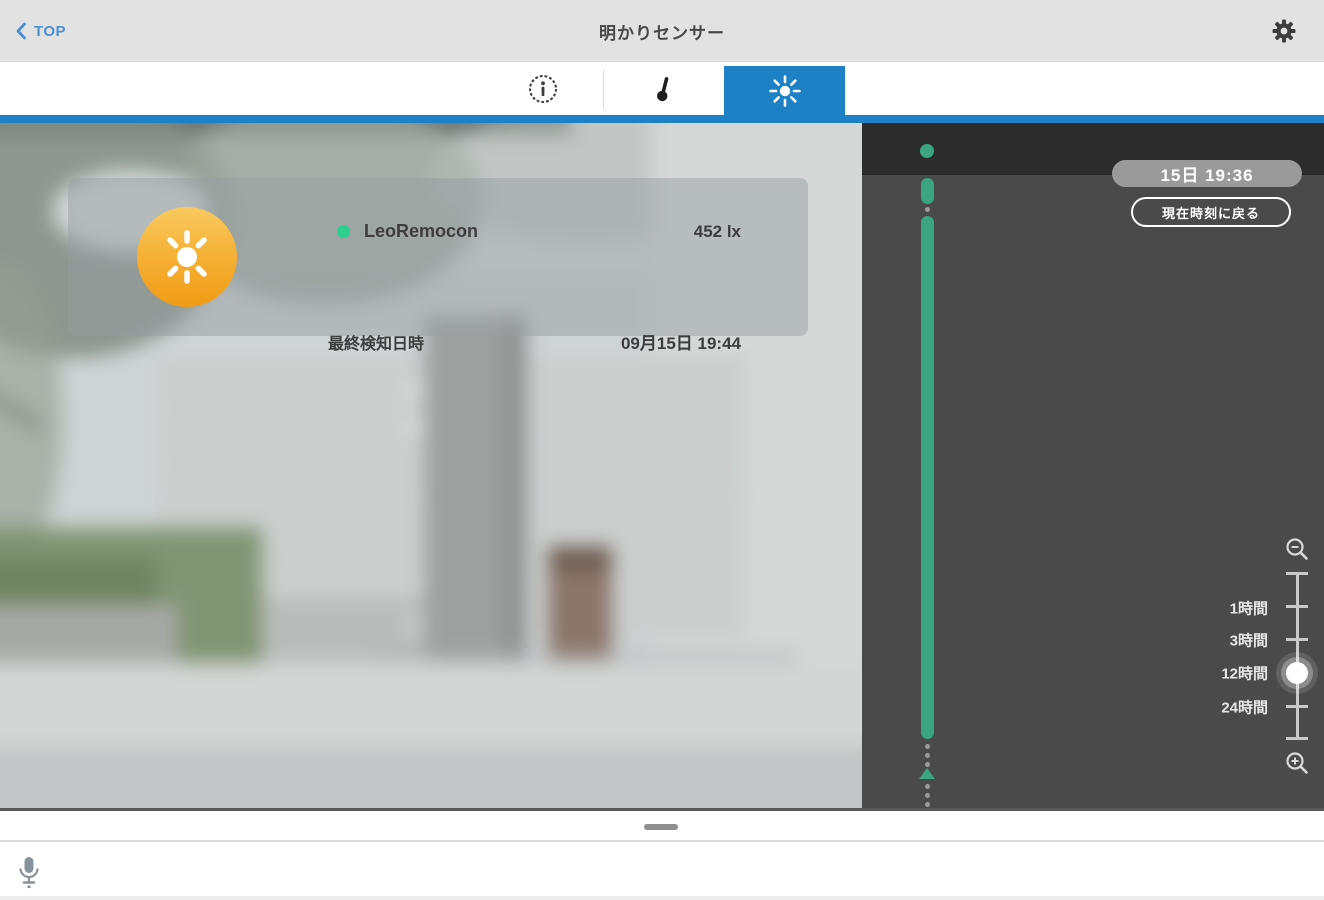 This screenshot has width=1324, height=900. I want to click on last-detected-label: 最終検知日時, so click(376, 344).